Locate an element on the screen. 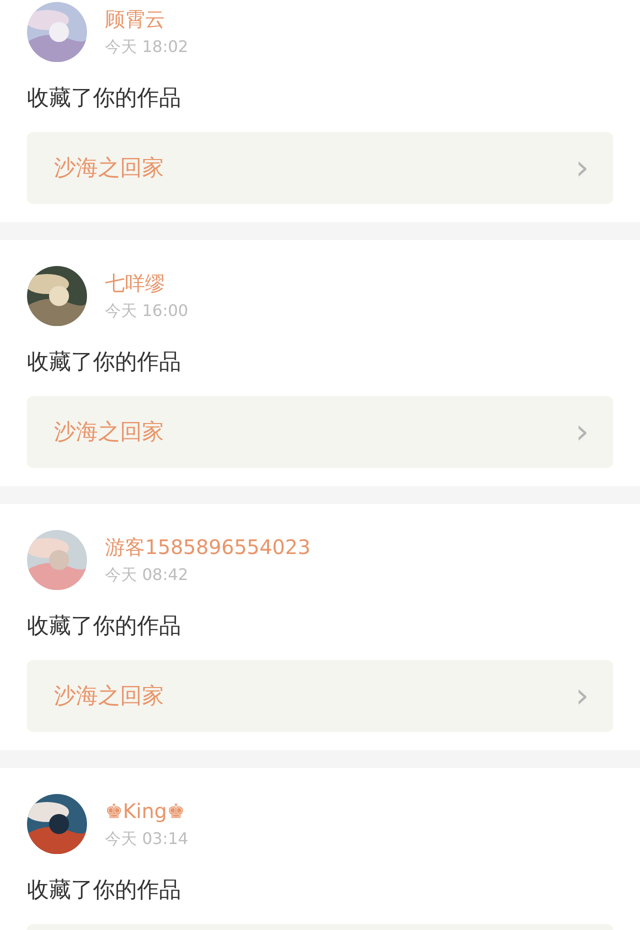 The width and height of the screenshot is (640, 930). timestamp: 今天 08:42 is located at coordinates (147, 575).